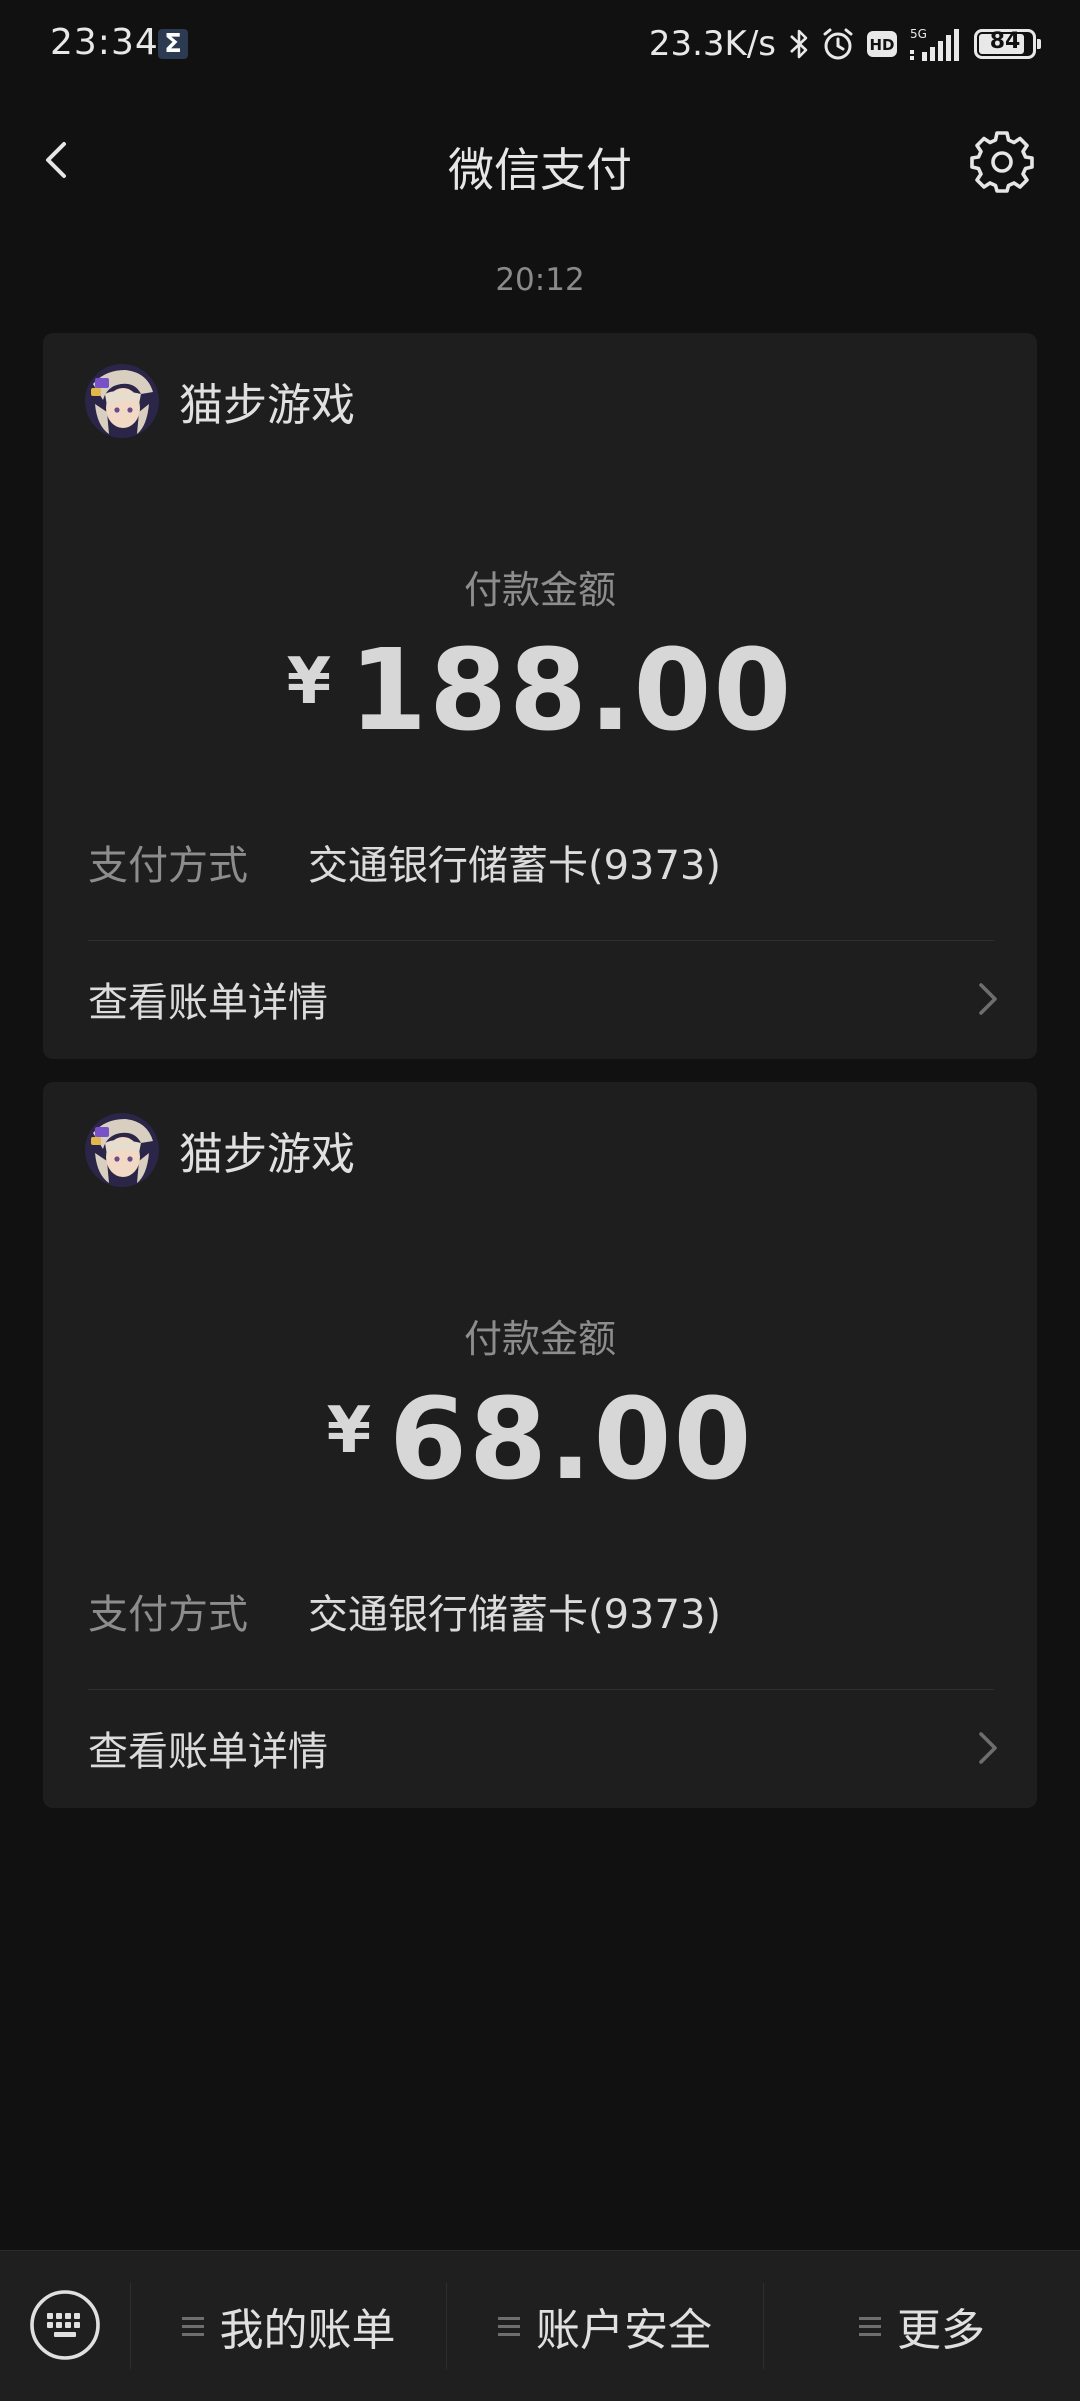  I want to click on amount-row: ¥ 188.00, so click(540, 691).